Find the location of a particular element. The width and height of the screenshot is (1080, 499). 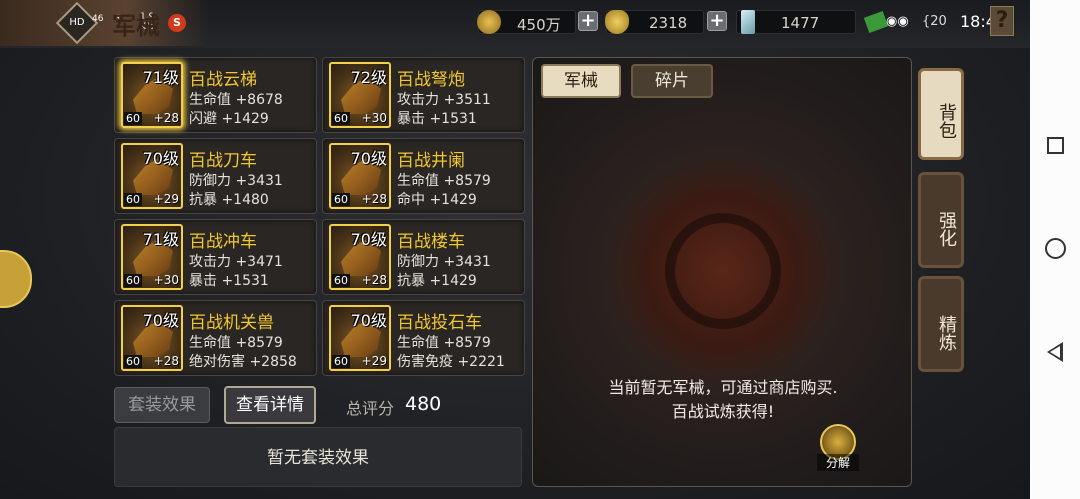

equipment-stat-2: 绝对伤害 +2858 is located at coordinates (243, 362).